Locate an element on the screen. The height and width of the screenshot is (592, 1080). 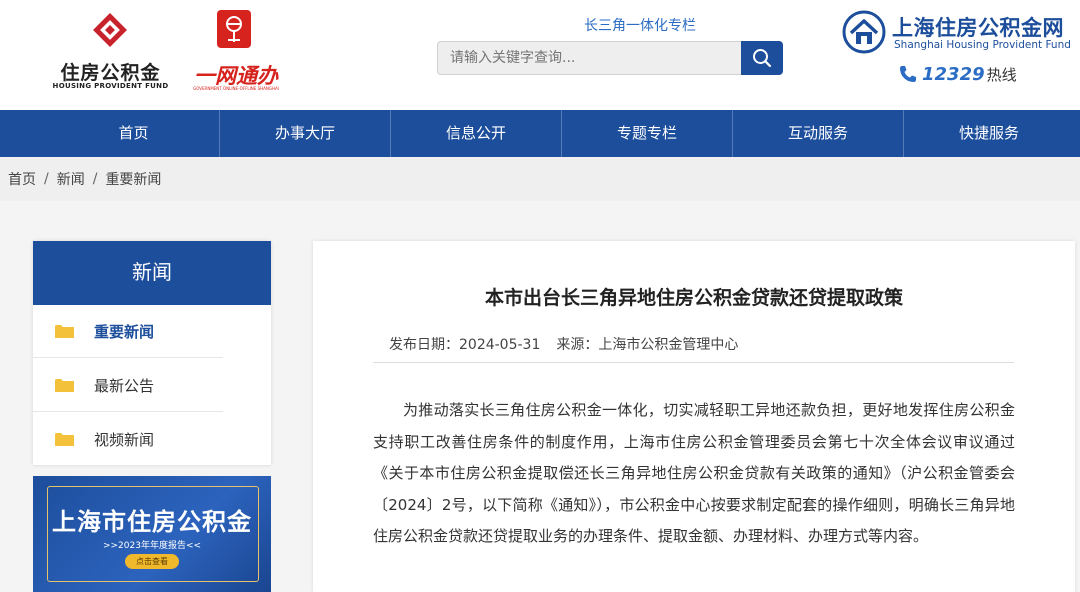
hotline: 12329 热线 is located at coordinates (957, 74).